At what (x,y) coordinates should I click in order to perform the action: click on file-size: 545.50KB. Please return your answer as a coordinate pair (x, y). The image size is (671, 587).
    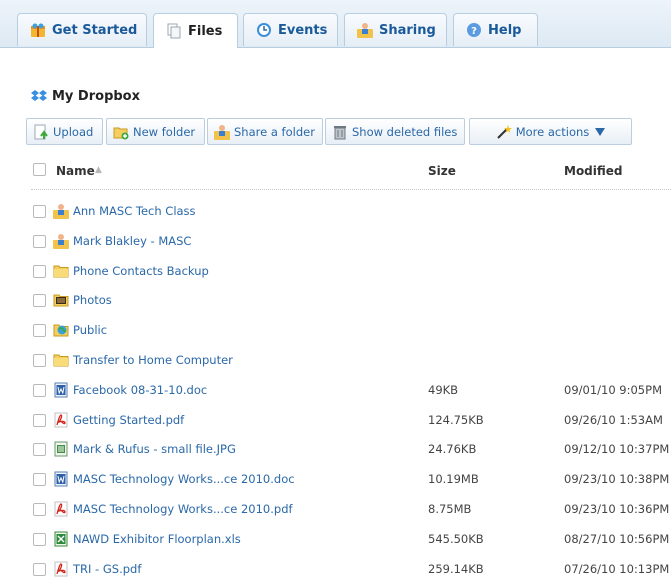
    Looking at the image, I should click on (456, 538).